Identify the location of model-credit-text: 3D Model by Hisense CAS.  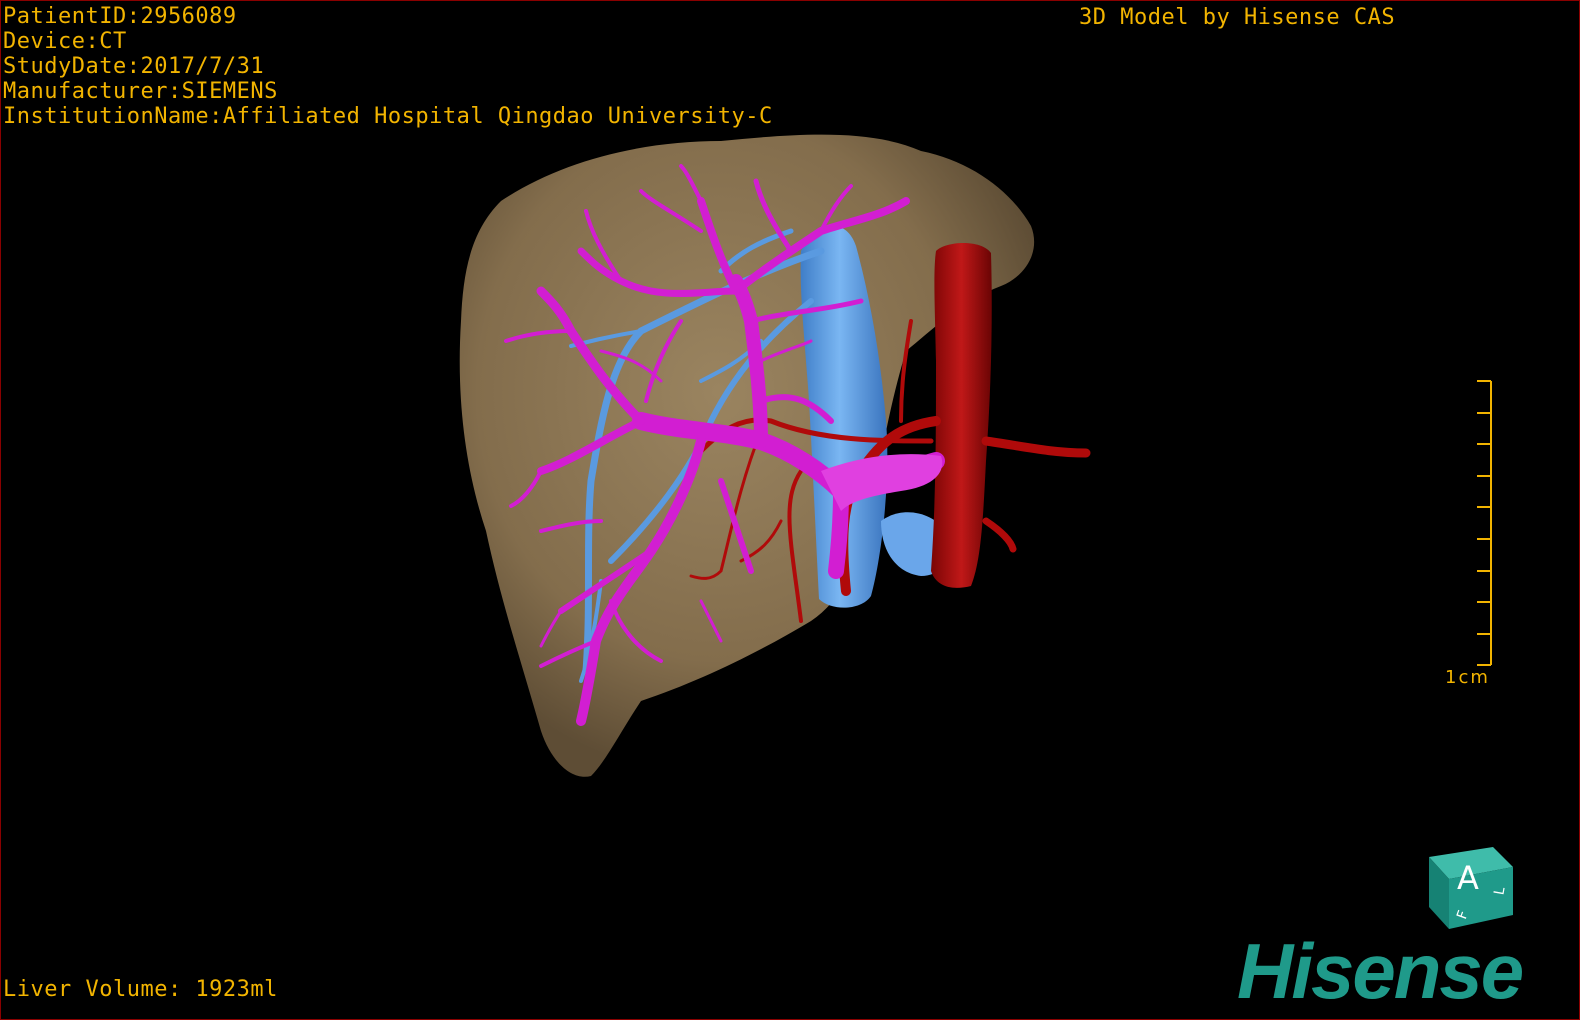
(1237, 17).